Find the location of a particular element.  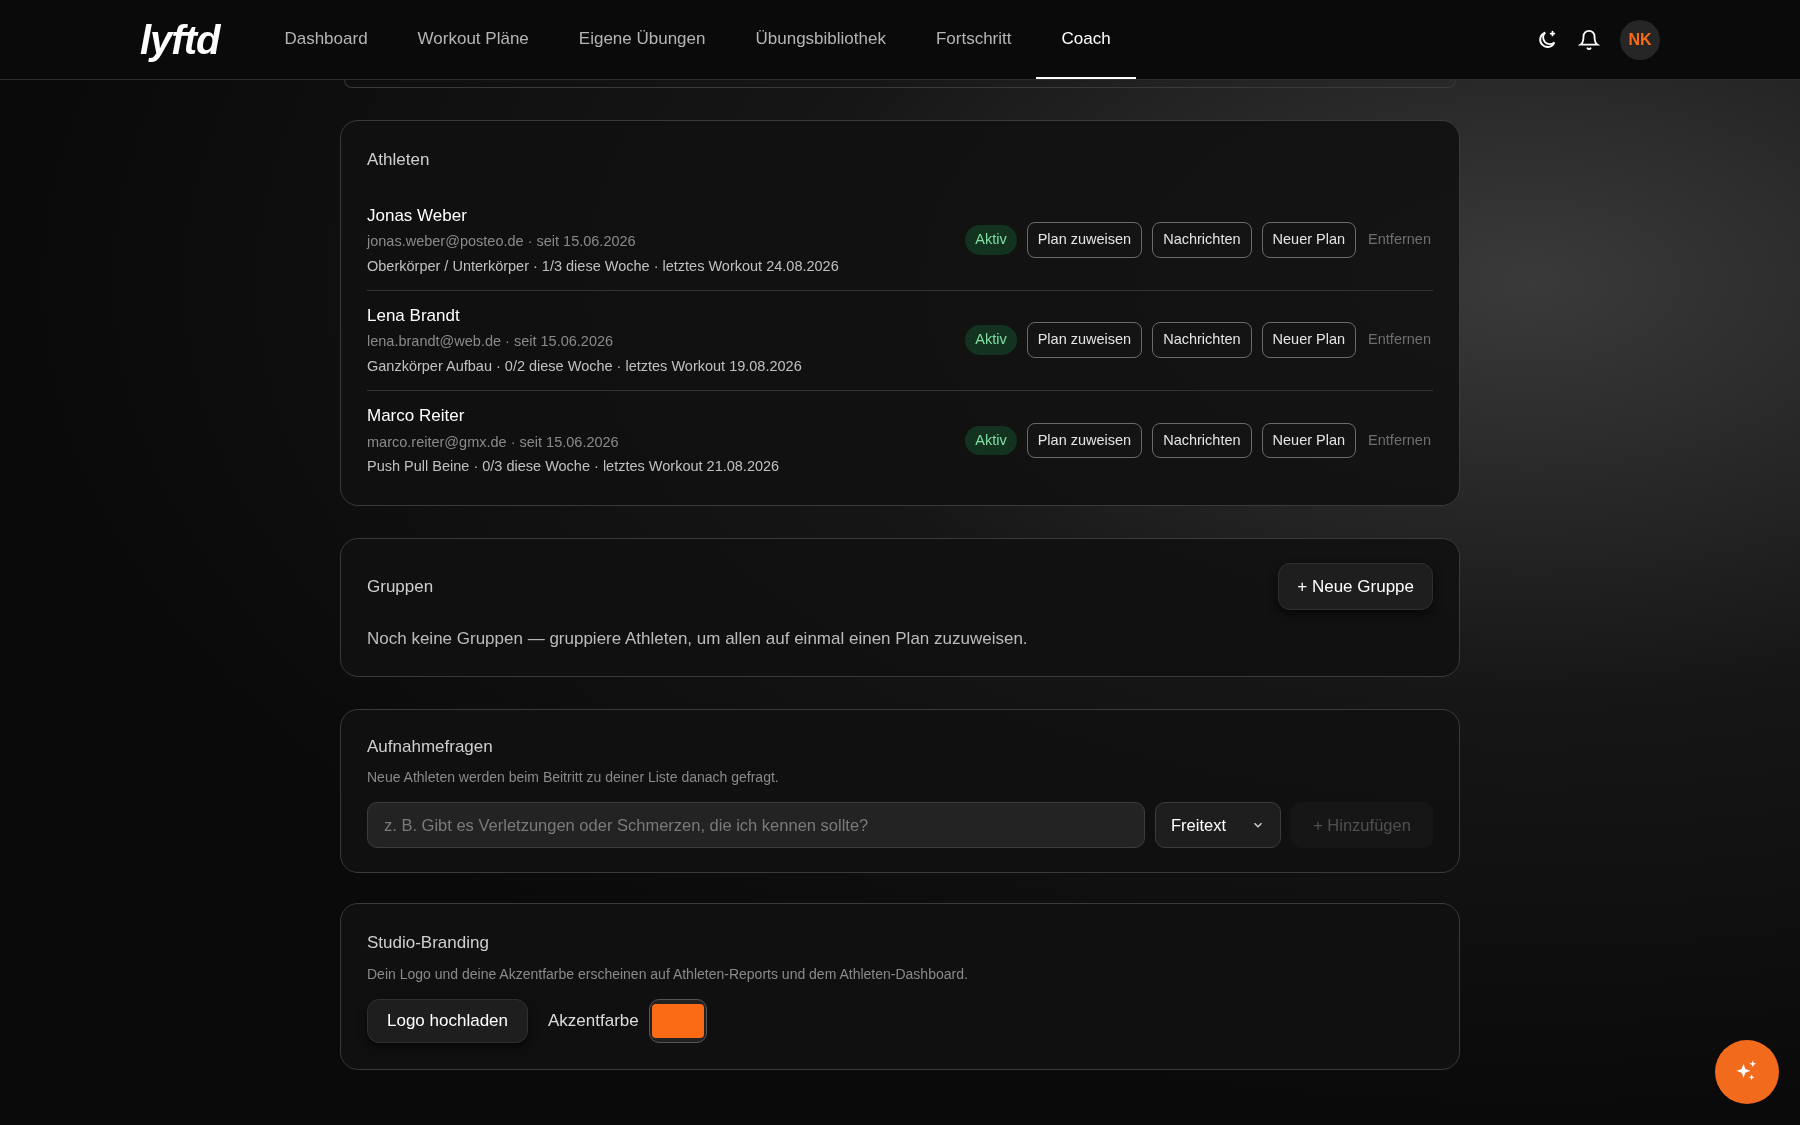

accent-color-label: Akzentfarbe is located at coordinates (593, 1020).